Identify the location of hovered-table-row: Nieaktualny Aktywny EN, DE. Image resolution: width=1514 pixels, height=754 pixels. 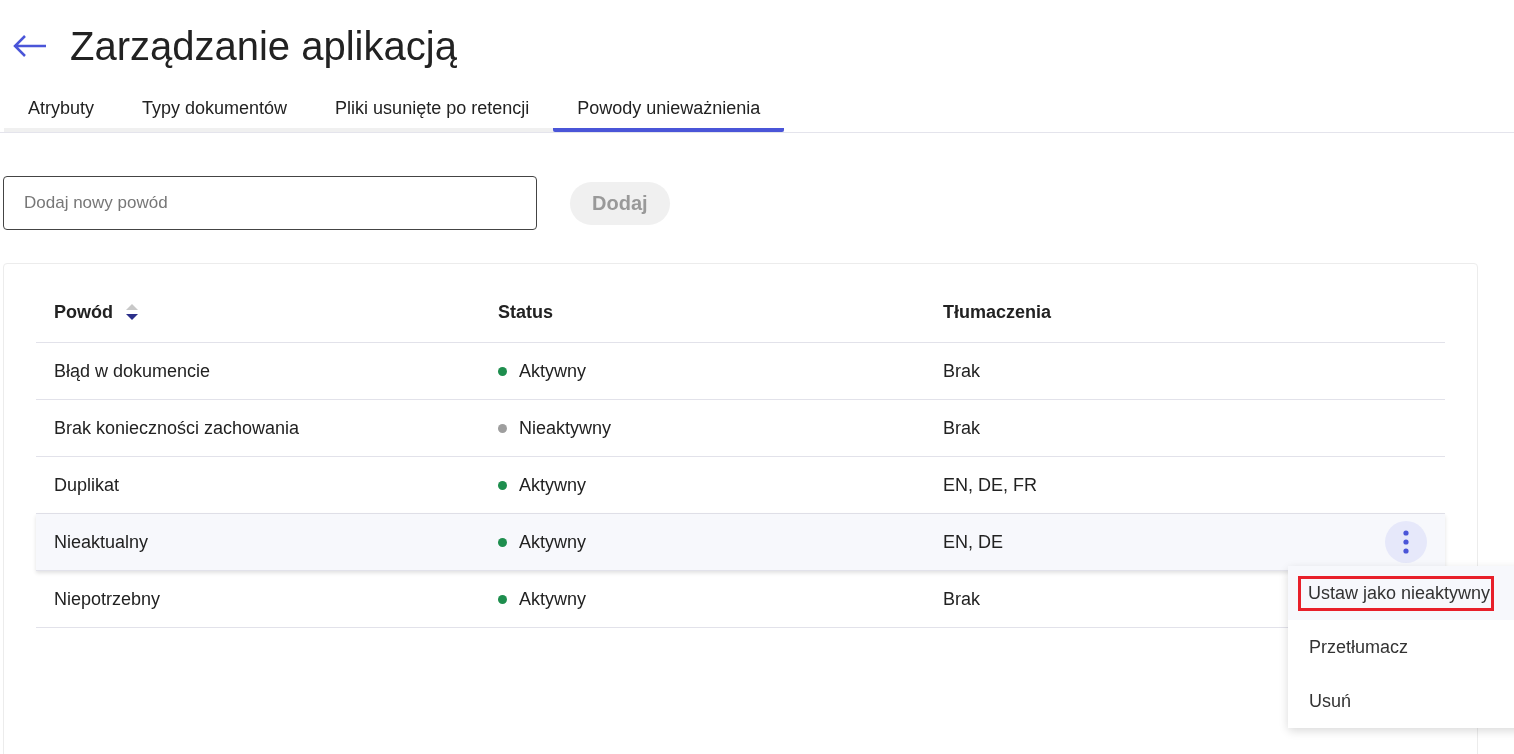
(740, 542).